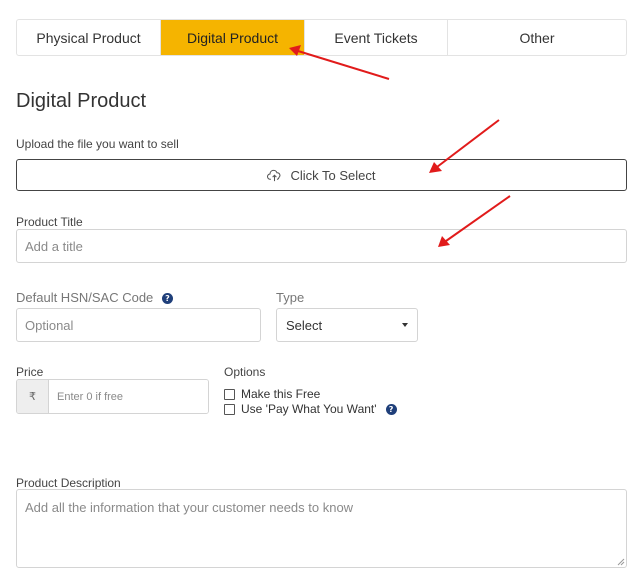 This screenshot has width=640, height=579. What do you see at coordinates (229, 409) in the screenshot?
I see `pay-what-you-want-checkbox` at bounding box center [229, 409].